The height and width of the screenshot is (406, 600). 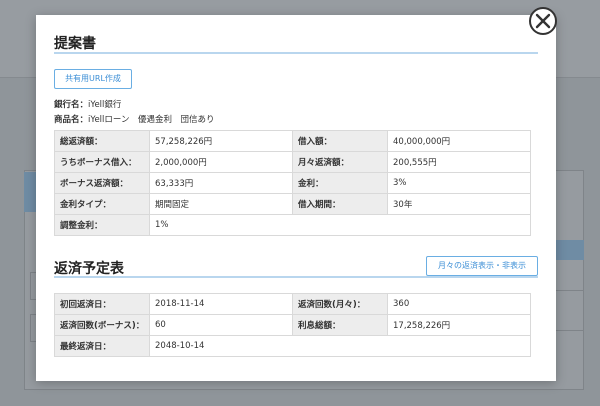 I want to click on table-row: 総返済額： 57,258,226円 借入額： 40,000,000円, so click(x=292, y=141).